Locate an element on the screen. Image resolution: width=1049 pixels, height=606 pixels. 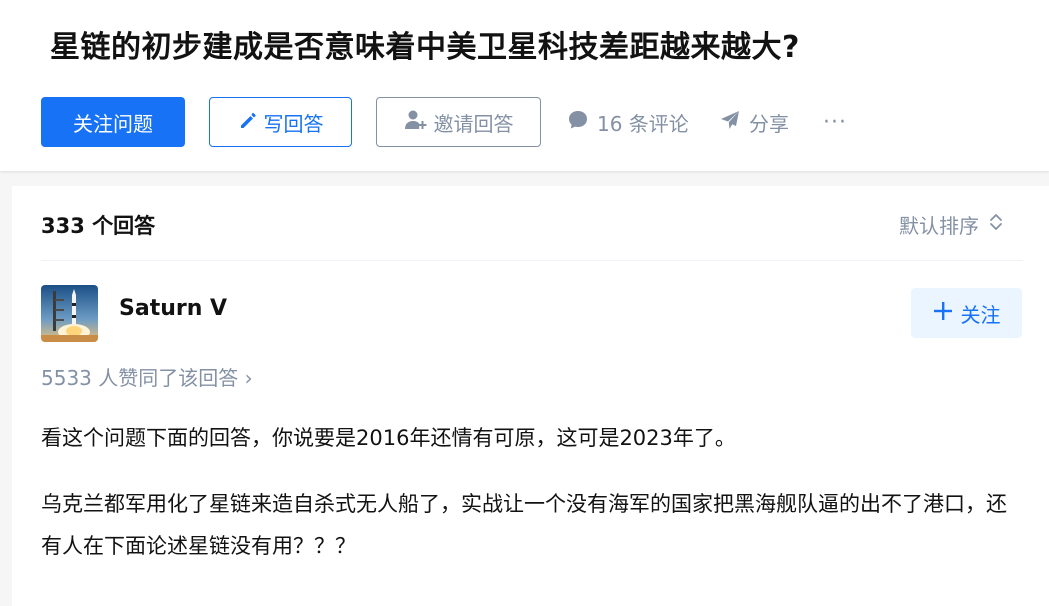
write-answer-button: 写回答 is located at coordinates (280, 122).